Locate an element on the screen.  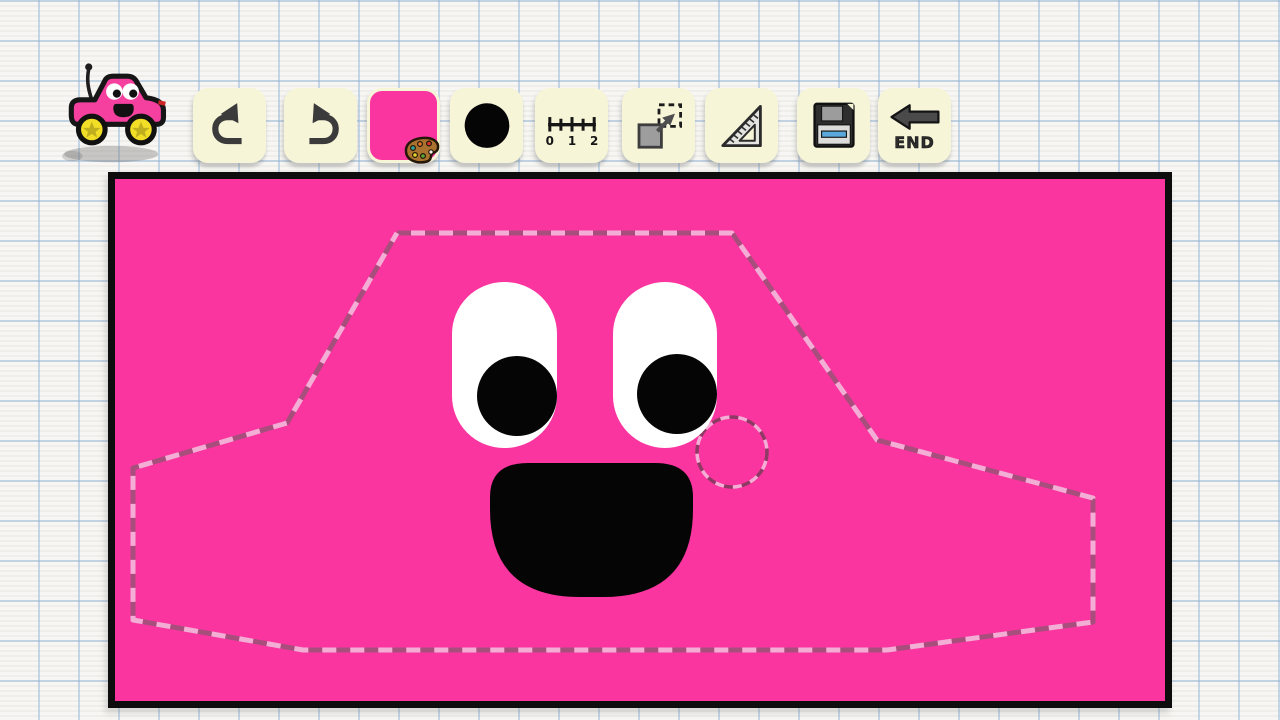
mascot-car-logo is located at coordinates (114, 113).